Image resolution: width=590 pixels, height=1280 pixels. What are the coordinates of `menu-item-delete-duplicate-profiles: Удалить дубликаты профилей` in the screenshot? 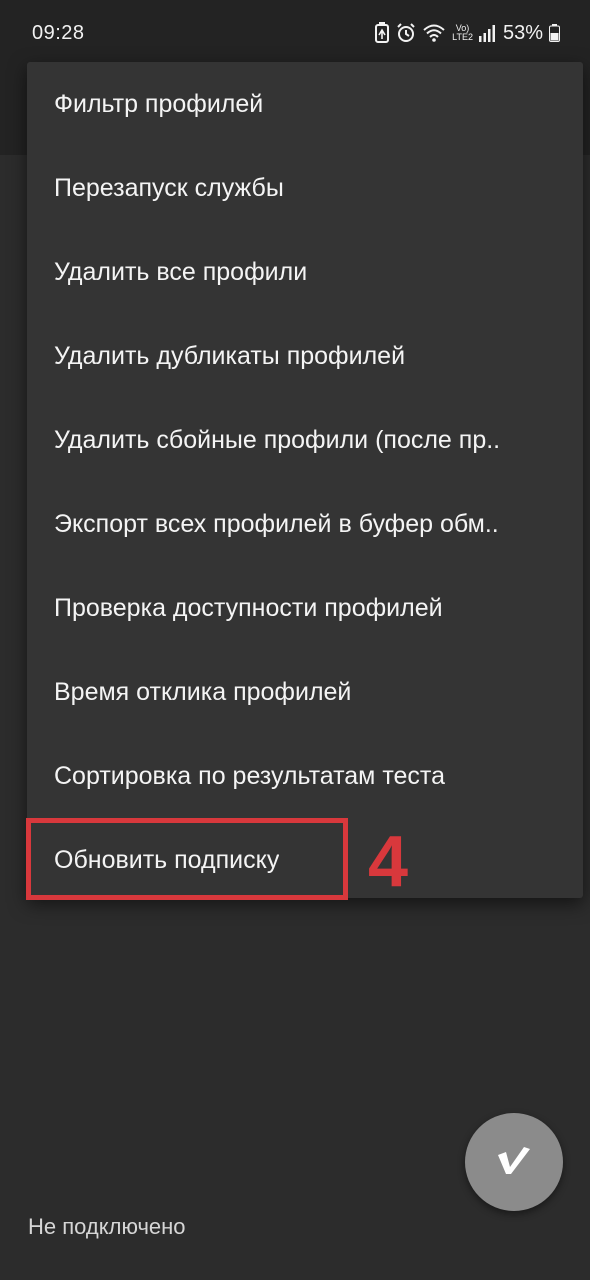 It's located at (305, 356).